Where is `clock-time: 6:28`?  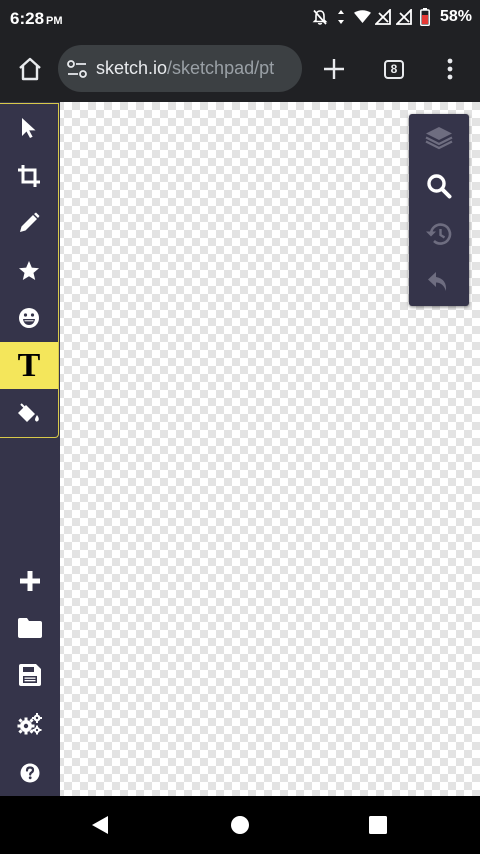
clock-time: 6:28 is located at coordinates (27, 18).